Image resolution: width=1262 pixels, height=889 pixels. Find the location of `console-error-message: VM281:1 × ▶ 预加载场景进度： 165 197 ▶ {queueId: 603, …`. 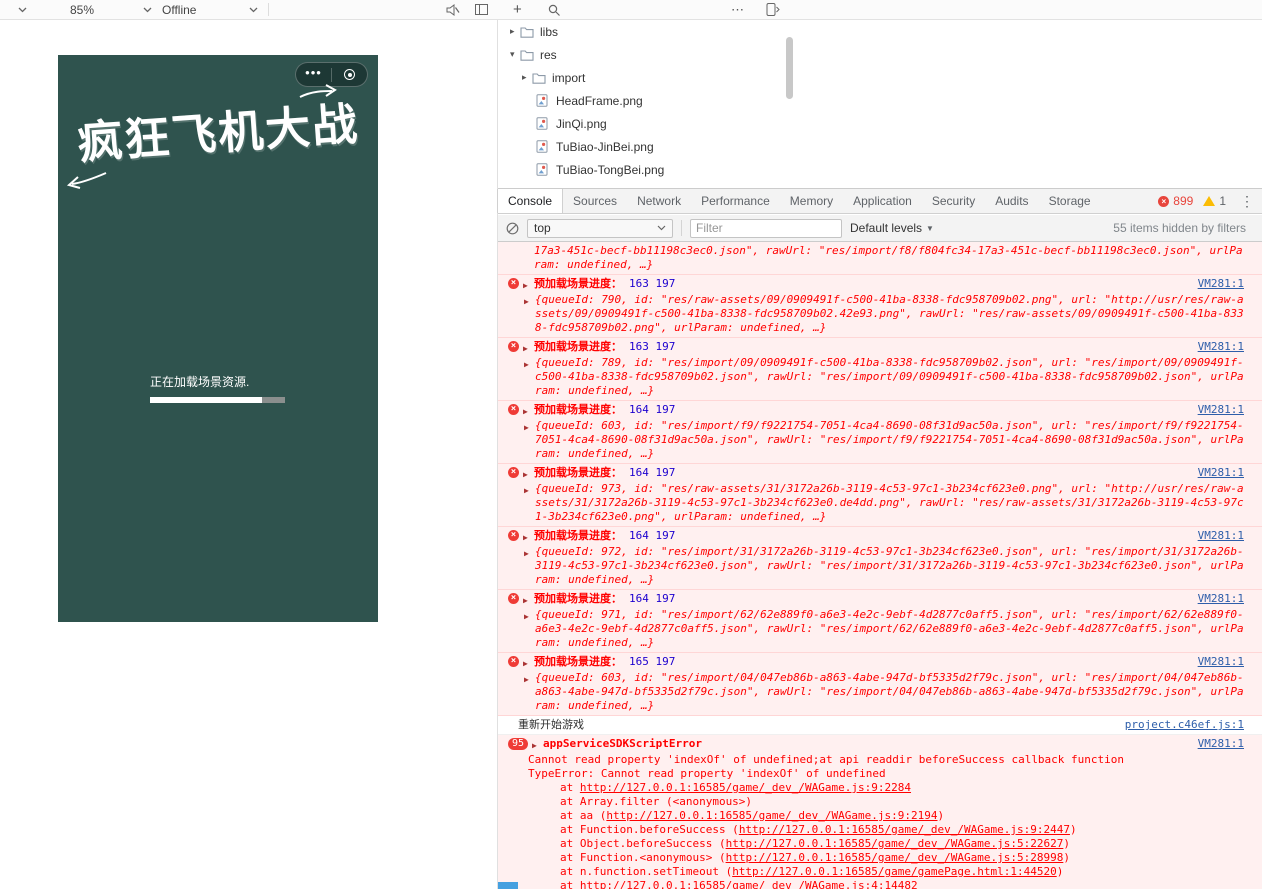

console-error-message: VM281:1 × ▶ 预加载场景进度： 165 197 ▶ {queueId: 603, … is located at coordinates (880, 684).